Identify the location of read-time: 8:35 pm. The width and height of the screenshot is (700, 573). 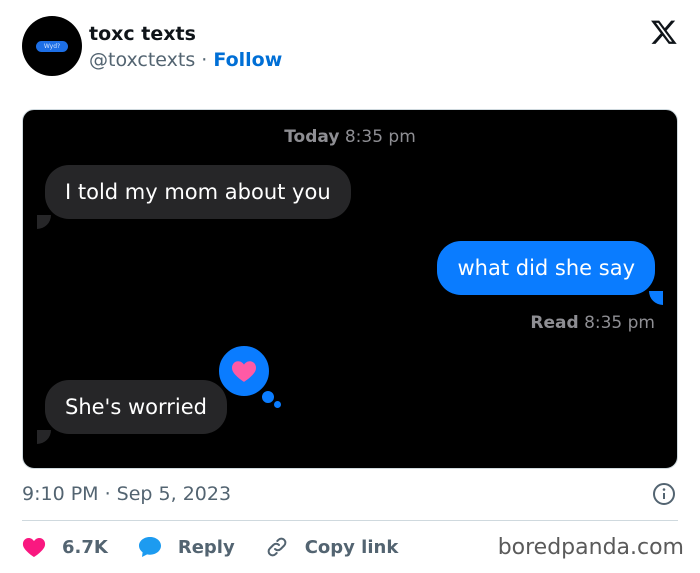
(619, 323).